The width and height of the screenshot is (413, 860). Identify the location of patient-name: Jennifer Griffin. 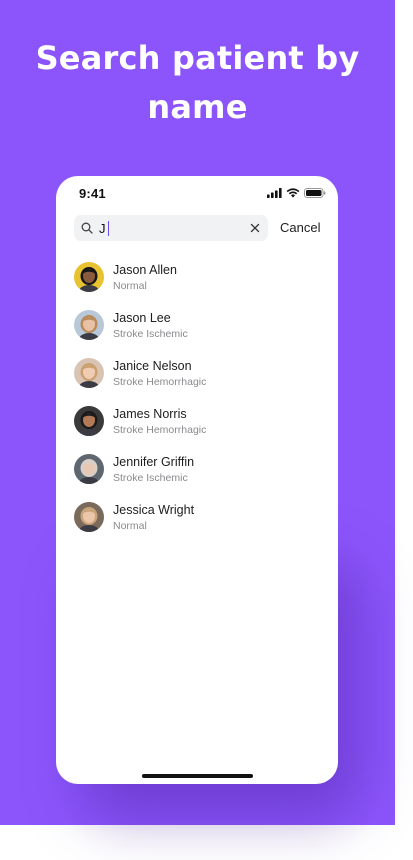
(154, 462).